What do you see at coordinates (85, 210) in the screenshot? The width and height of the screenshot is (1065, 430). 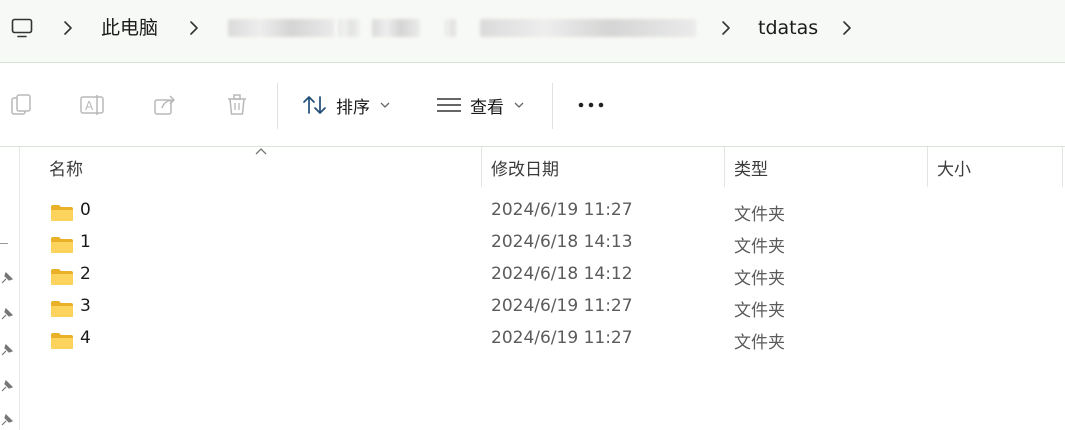 I see `file-name: 0` at bounding box center [85, 210].